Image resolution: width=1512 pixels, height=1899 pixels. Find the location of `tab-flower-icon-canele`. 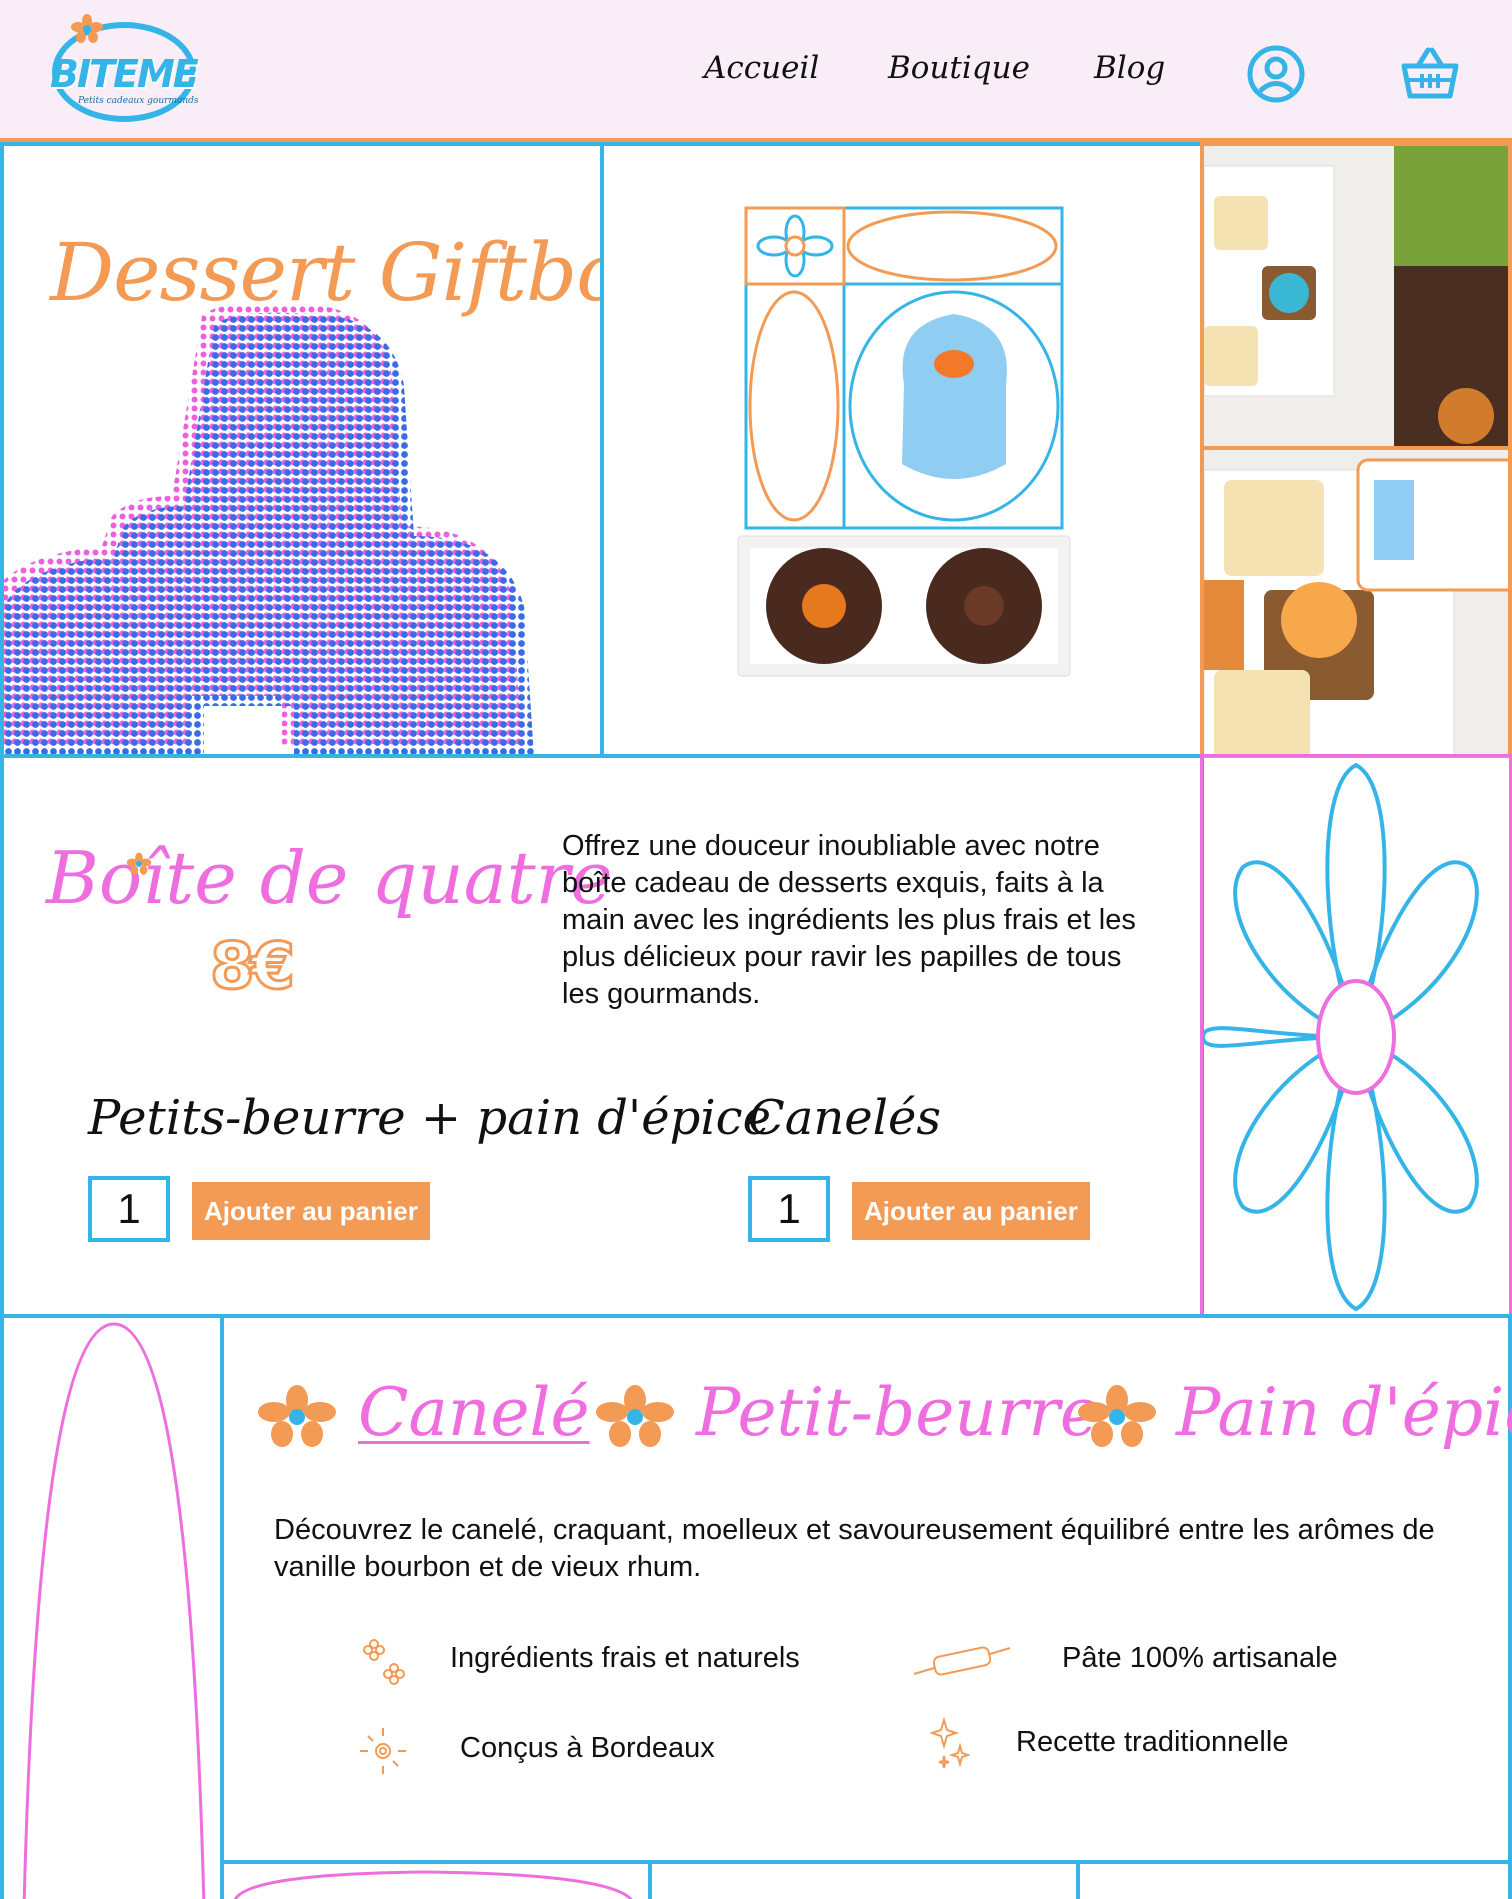

tab-flower-icon-canele is located at coordinates (297, 1416).